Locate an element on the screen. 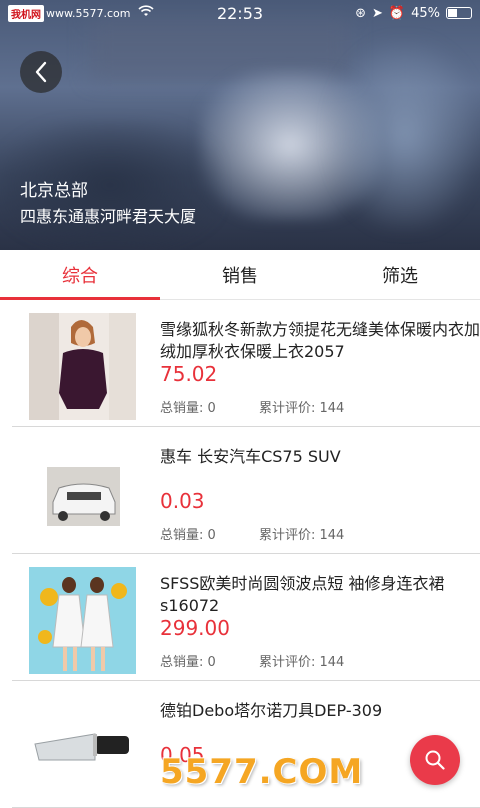  product-price: 299.00 is located at coordinates (195, 628).